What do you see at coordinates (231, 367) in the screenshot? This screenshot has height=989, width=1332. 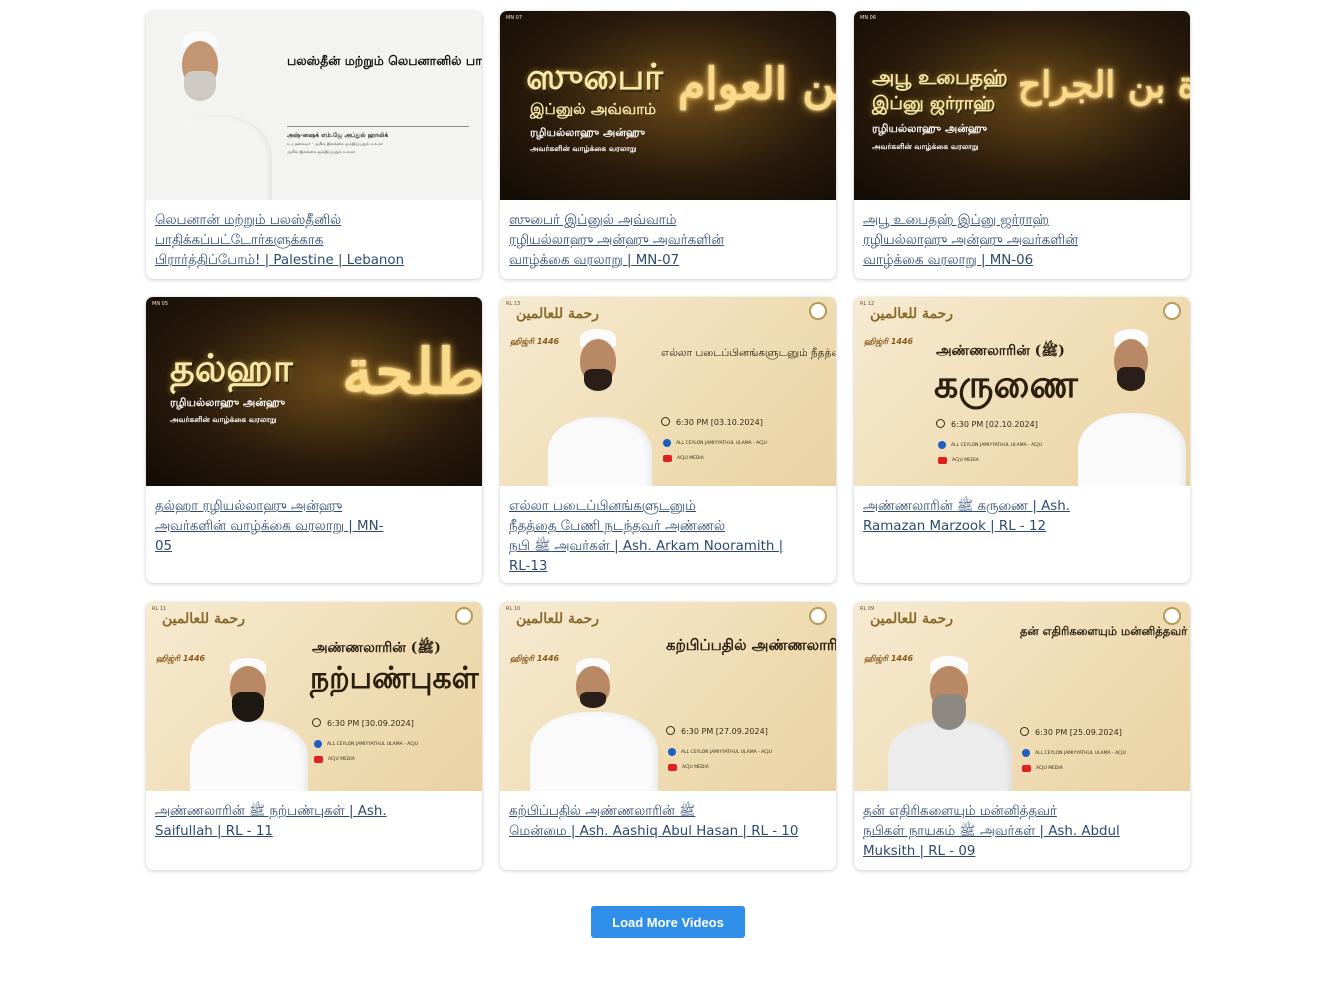 I see `thumbnail-title: தல்ஹா` at bounding box center [231, 367].